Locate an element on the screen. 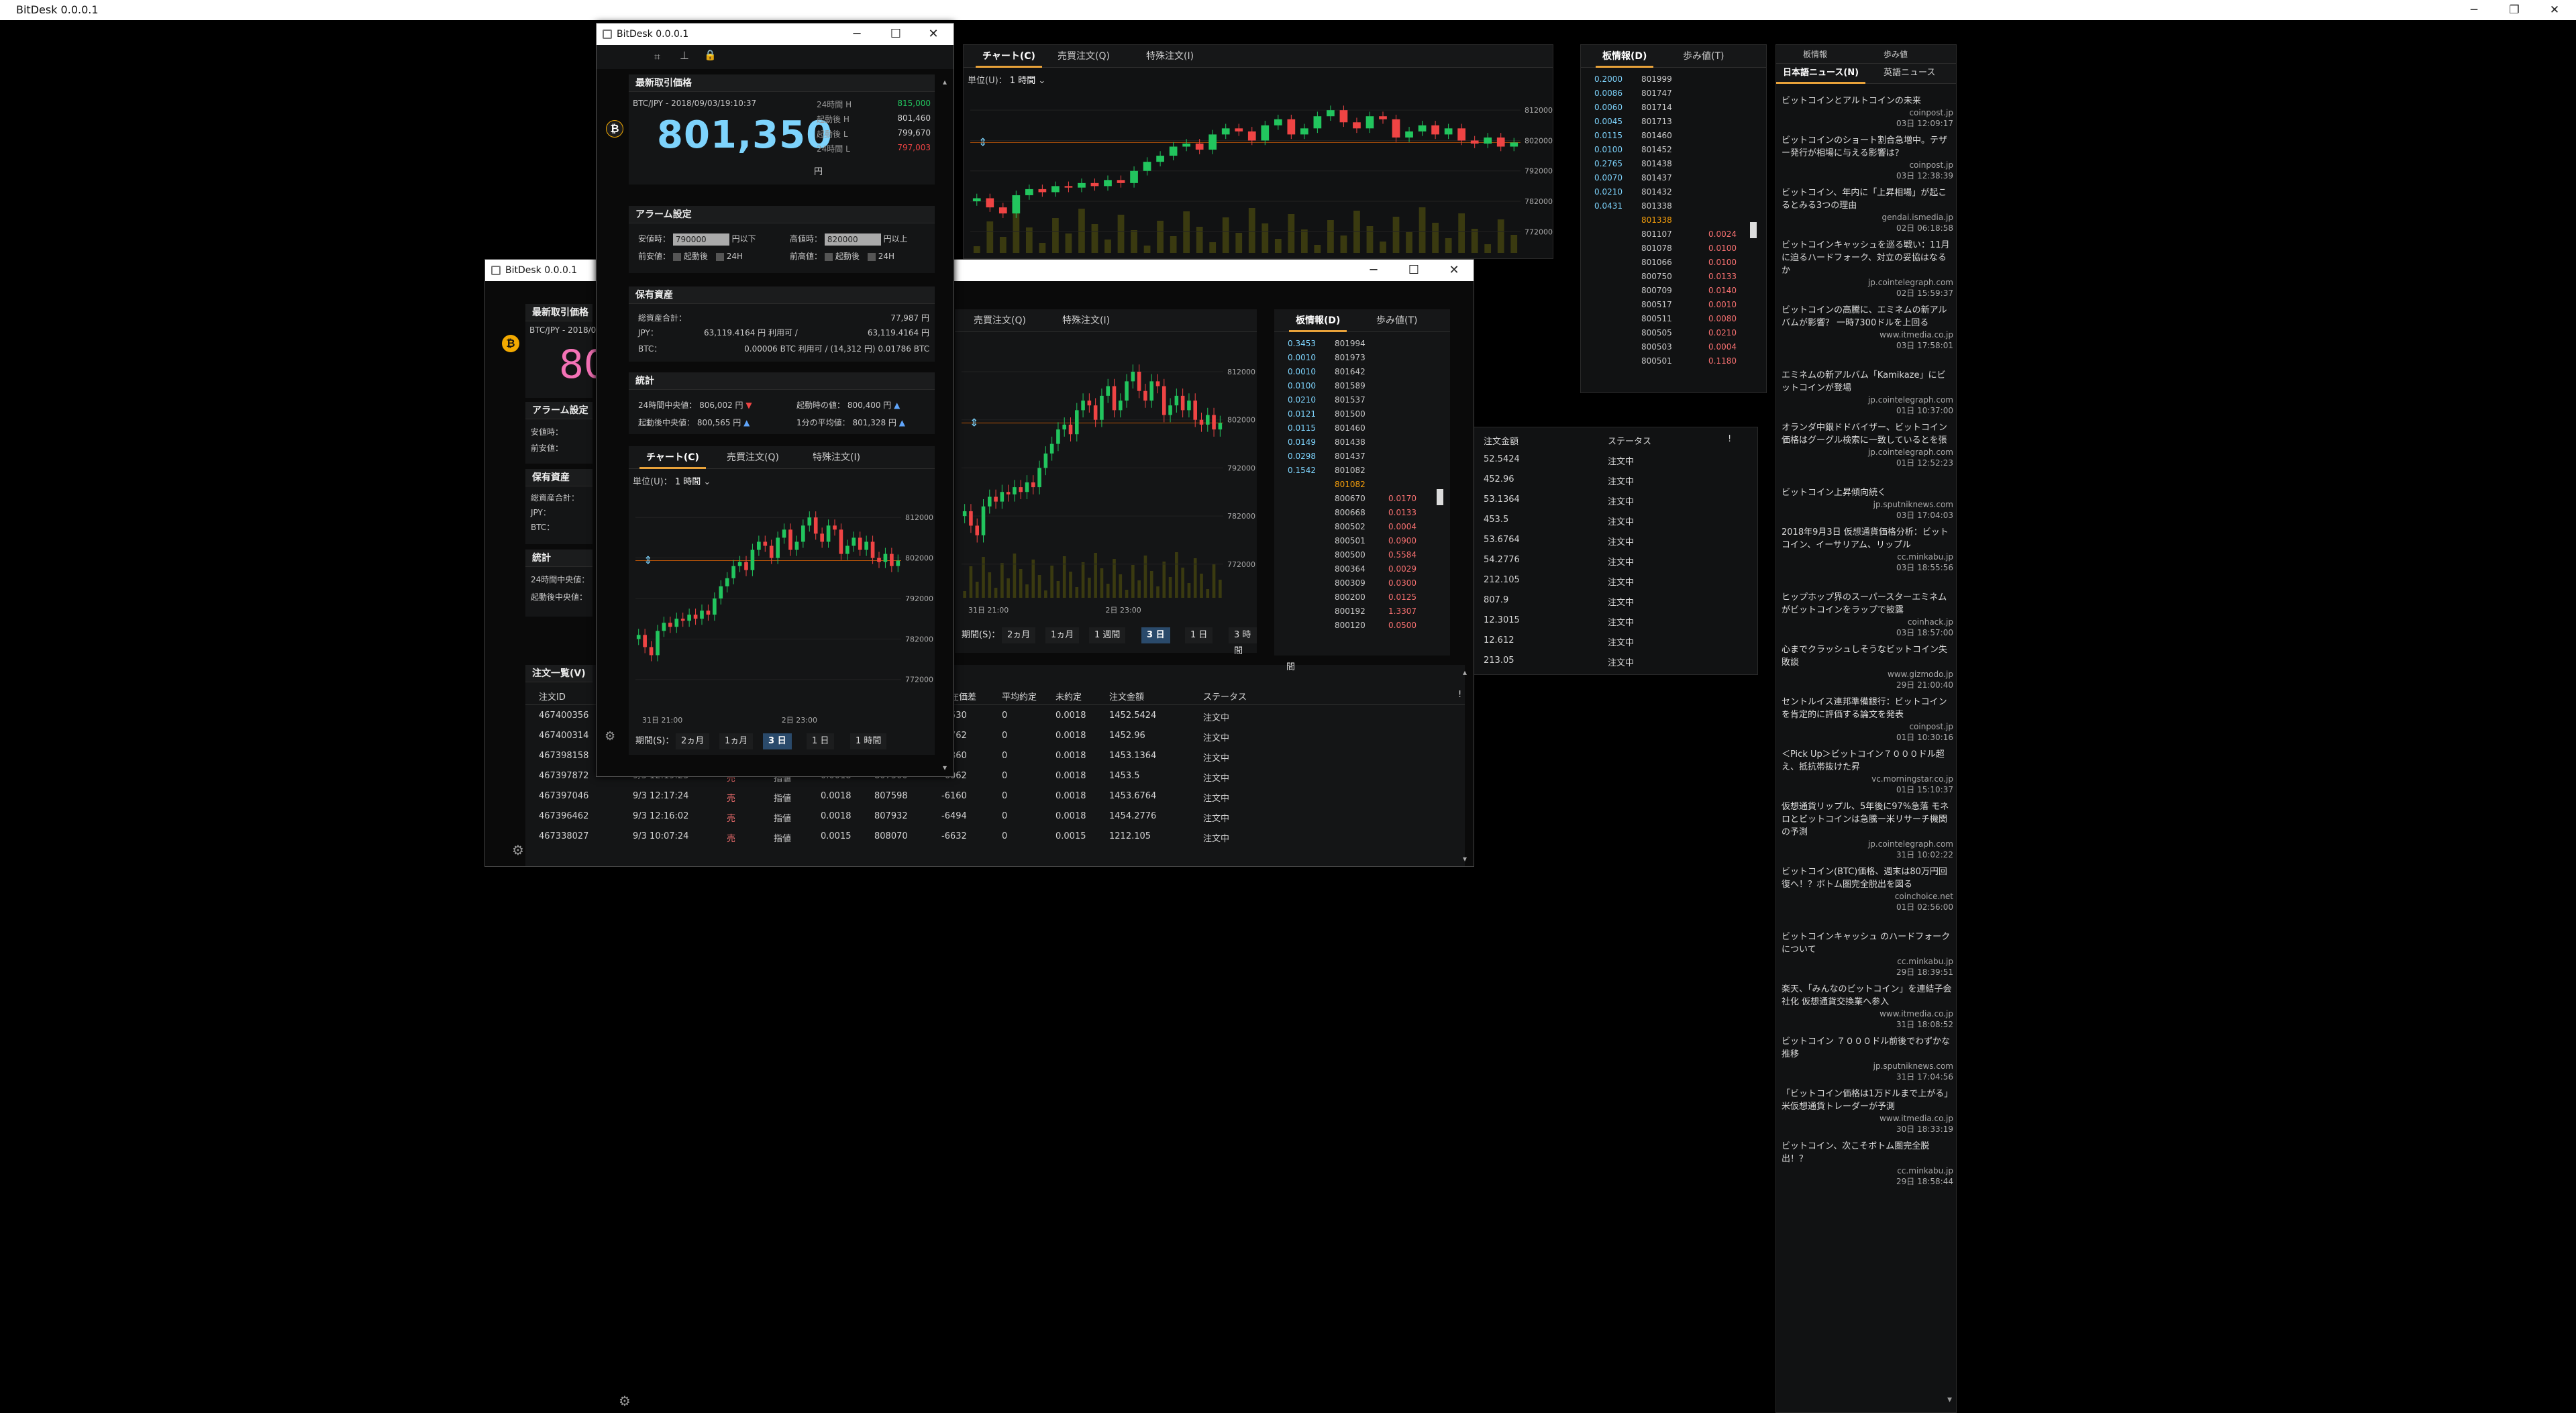 The width and height of the screenshot is (2576, 1413). bg-unit-select: 単位(U)： 1 時間 ⌄ is located at coordinates (1006, 79).